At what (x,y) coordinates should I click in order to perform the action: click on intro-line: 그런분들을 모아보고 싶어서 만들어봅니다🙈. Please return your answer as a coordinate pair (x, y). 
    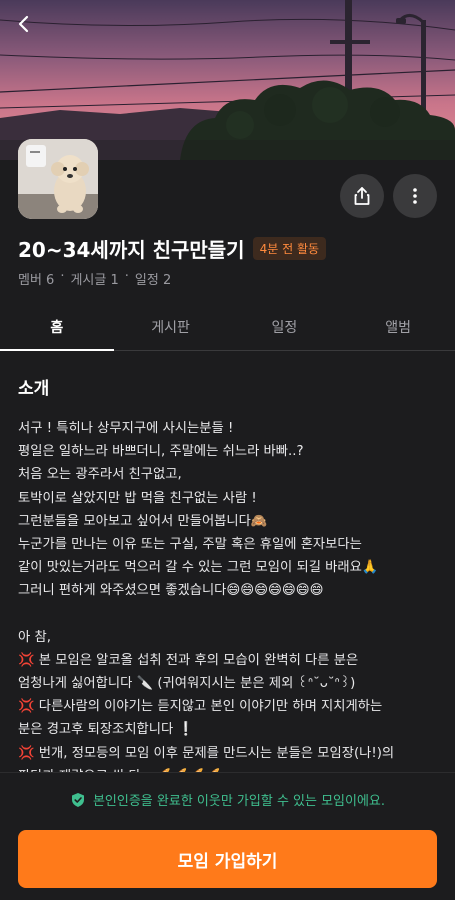
    Looking at the image, I should click on (143, 521).